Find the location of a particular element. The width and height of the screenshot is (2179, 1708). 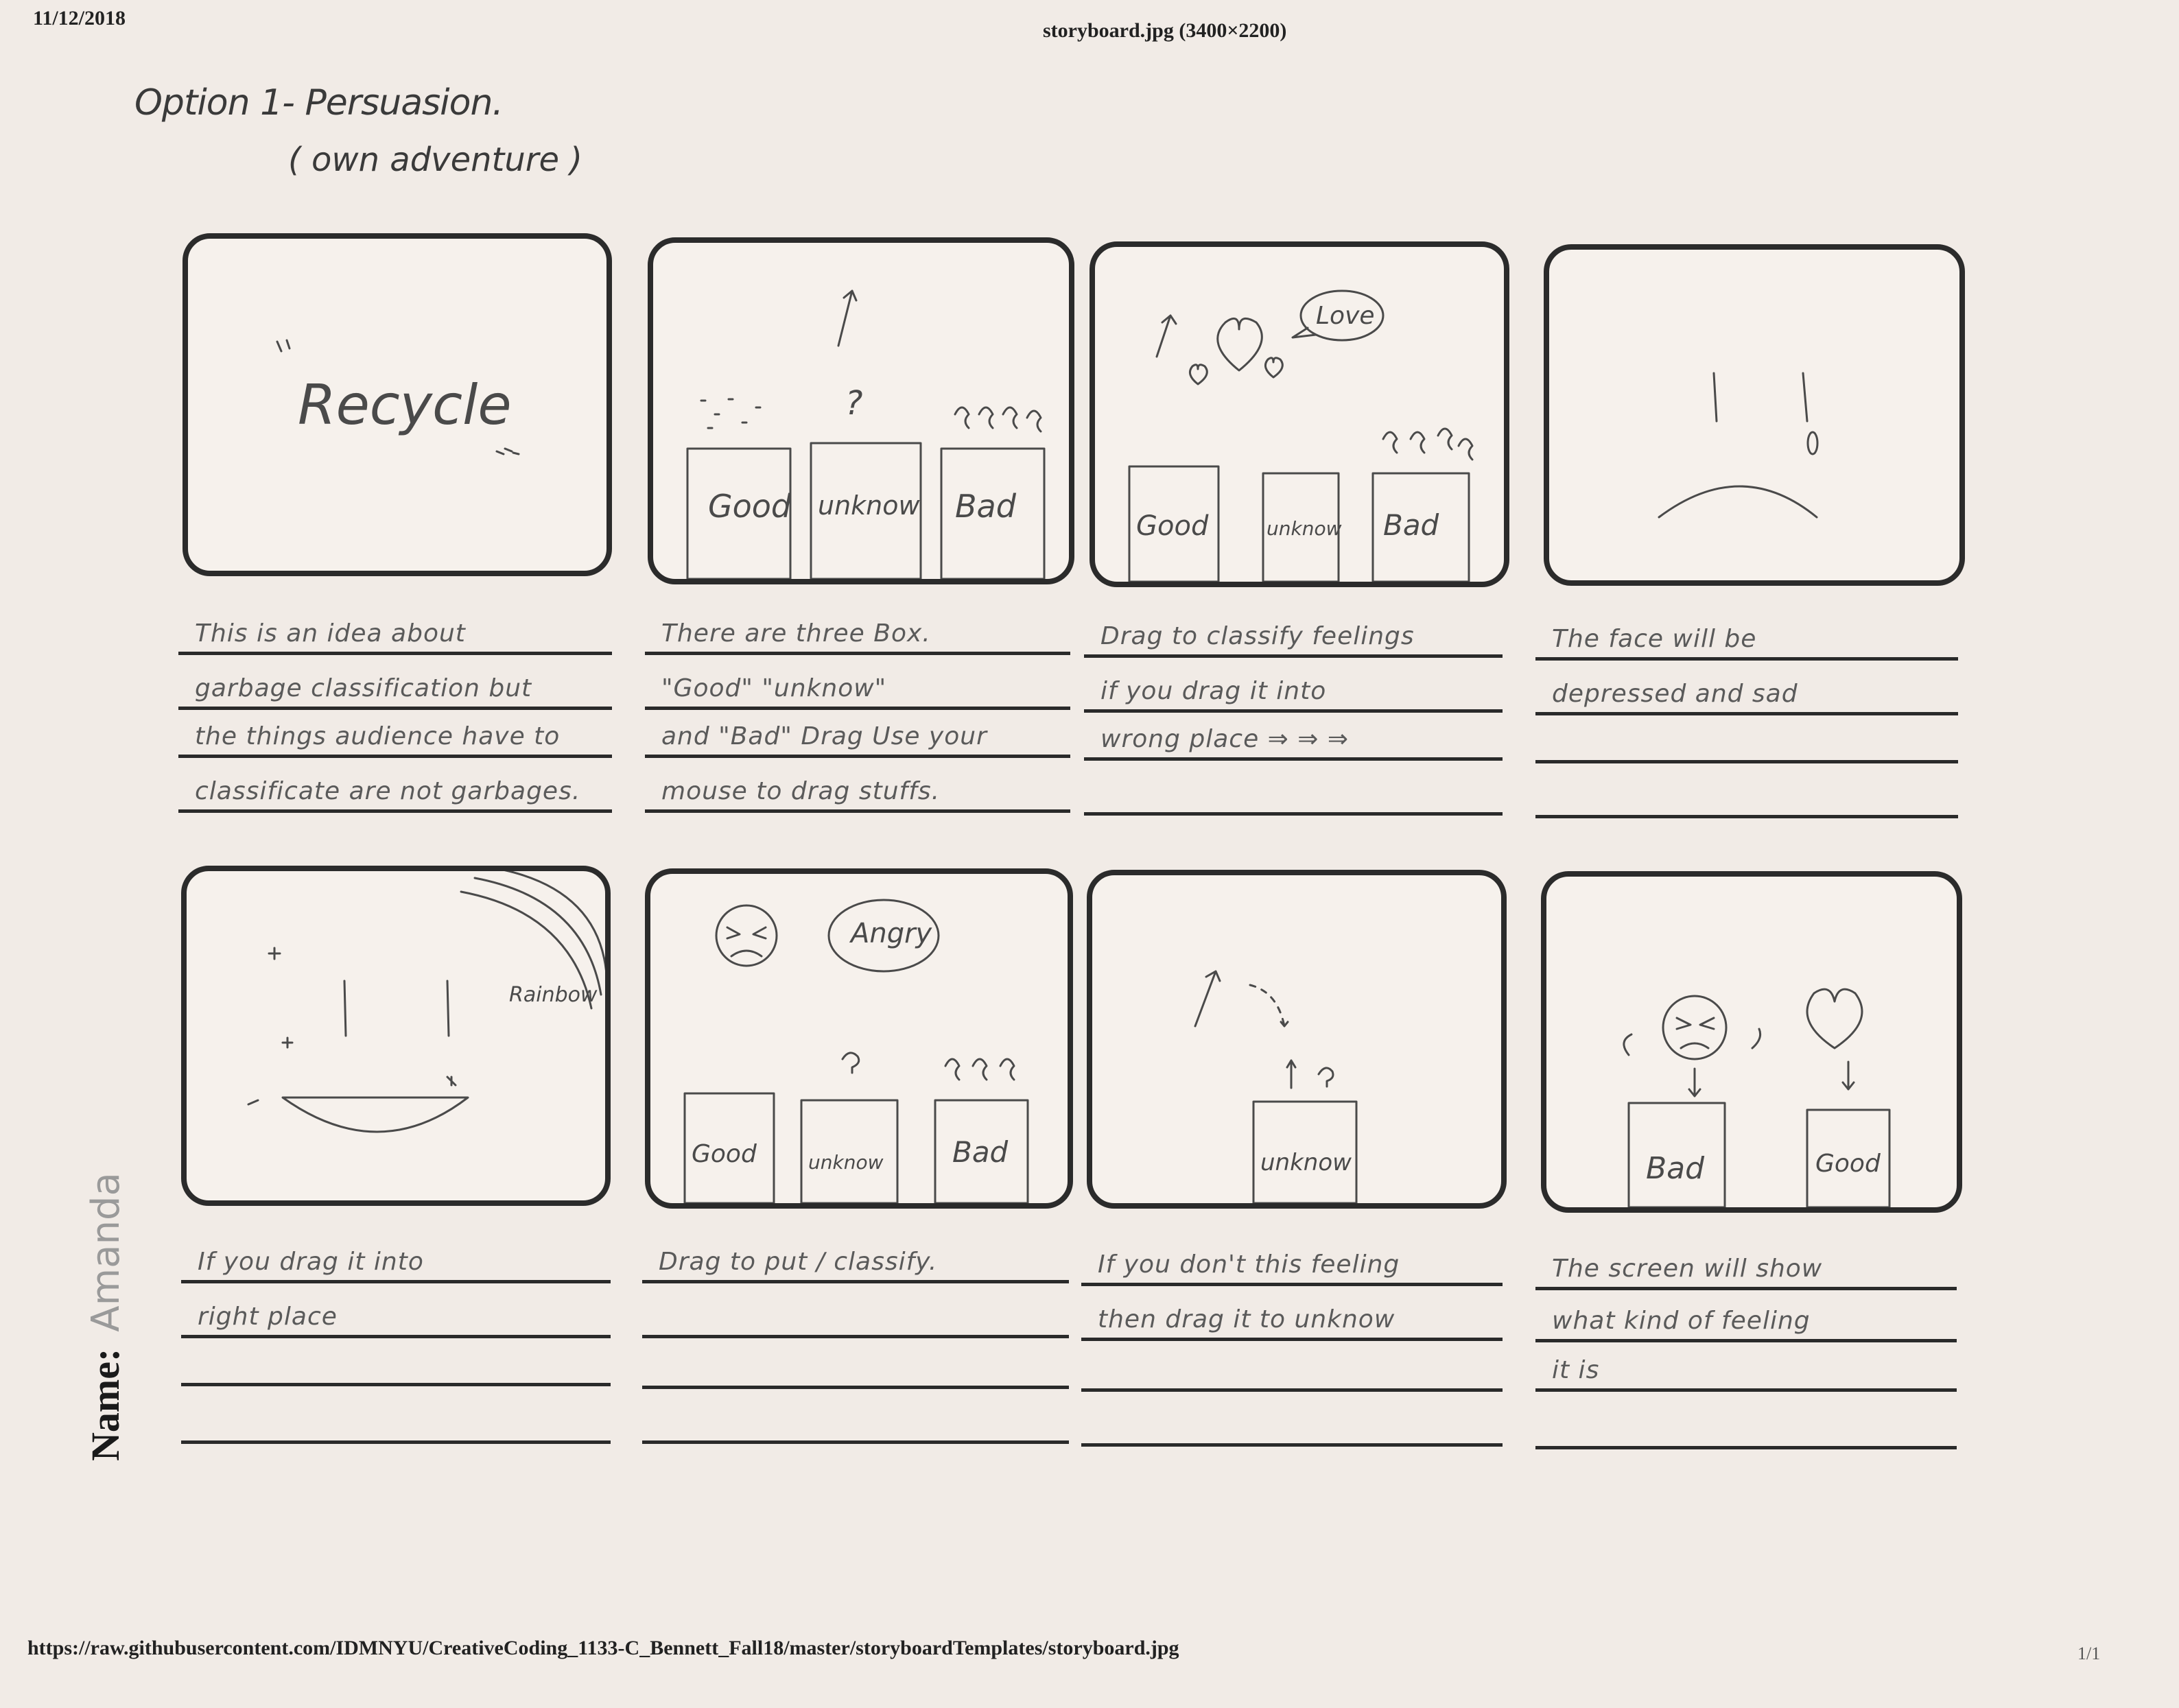

name-field: Name: Amanda is located at coordinates (105, 1316).